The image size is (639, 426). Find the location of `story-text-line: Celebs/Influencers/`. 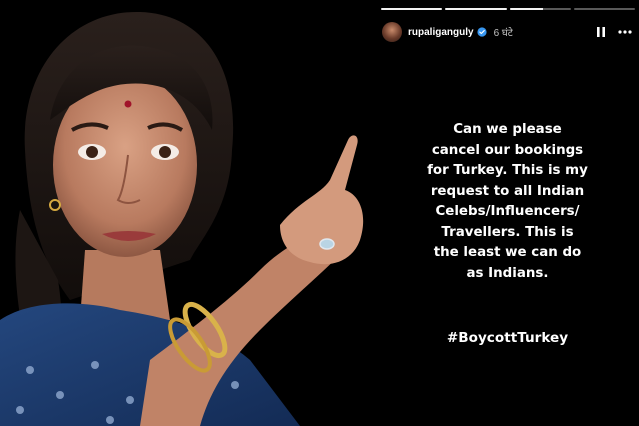

story-text-line: Celebs/Influencers/ is located at coordinates (507, 211).